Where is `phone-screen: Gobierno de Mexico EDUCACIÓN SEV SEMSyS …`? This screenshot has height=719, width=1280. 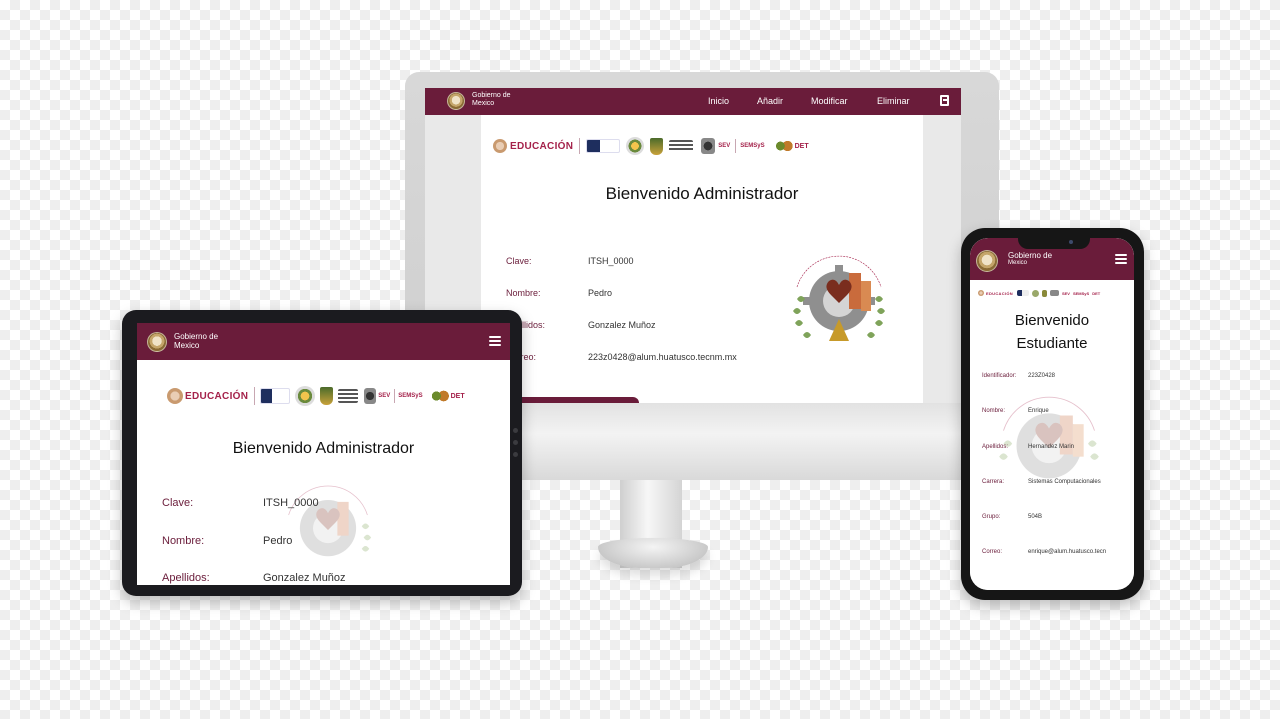
phone-screen: Gobierno de Mexico EDUCACIÓN SEV SEMSyS … is located at coordinates (1052, 414).